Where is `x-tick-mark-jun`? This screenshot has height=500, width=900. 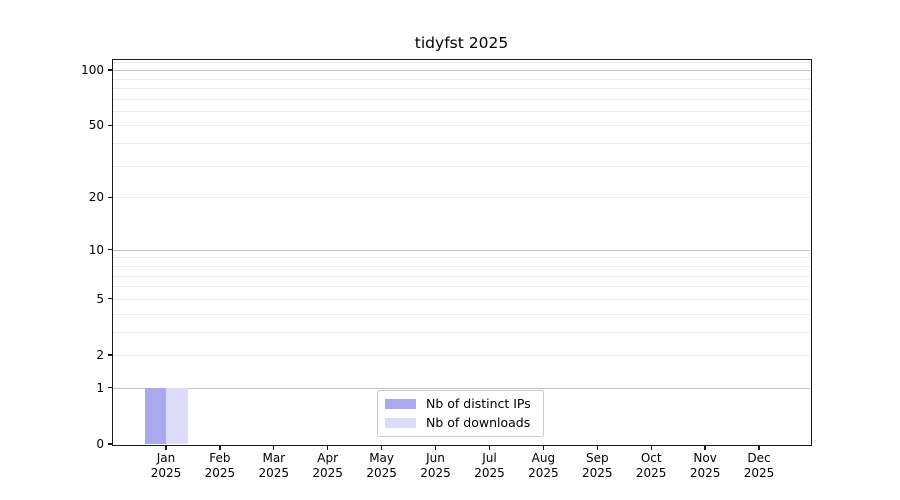
x-tick-mark-jun is located at coordinates (435, 447).